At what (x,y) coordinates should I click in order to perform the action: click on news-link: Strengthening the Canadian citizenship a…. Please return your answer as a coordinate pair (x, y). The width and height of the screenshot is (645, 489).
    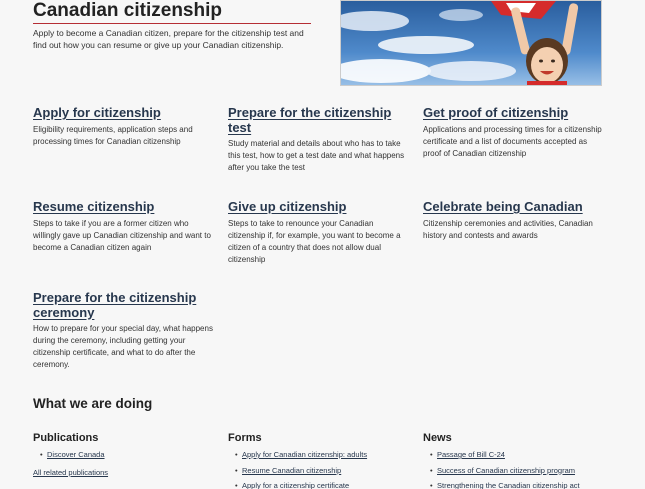
    Looking at the image, I should click on (508, 485).